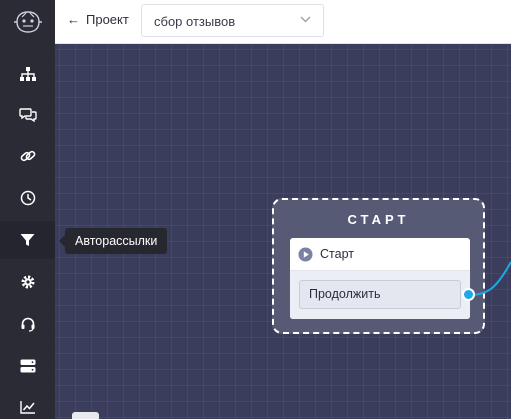 This screenshot has height=419, width=511. I want to click on continue-button: Продолжить, so click(380, 294).